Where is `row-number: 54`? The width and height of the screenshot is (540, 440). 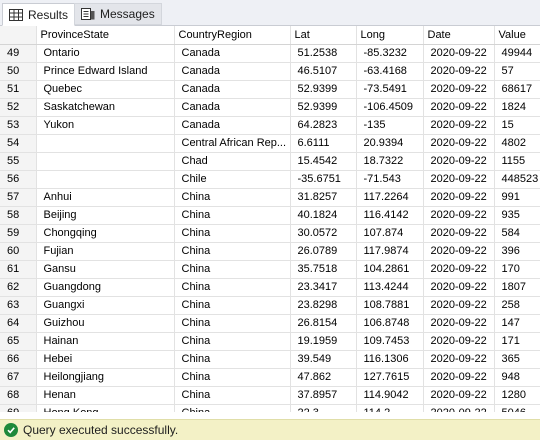
row-number: 54 is located at coordinates (18, 143).